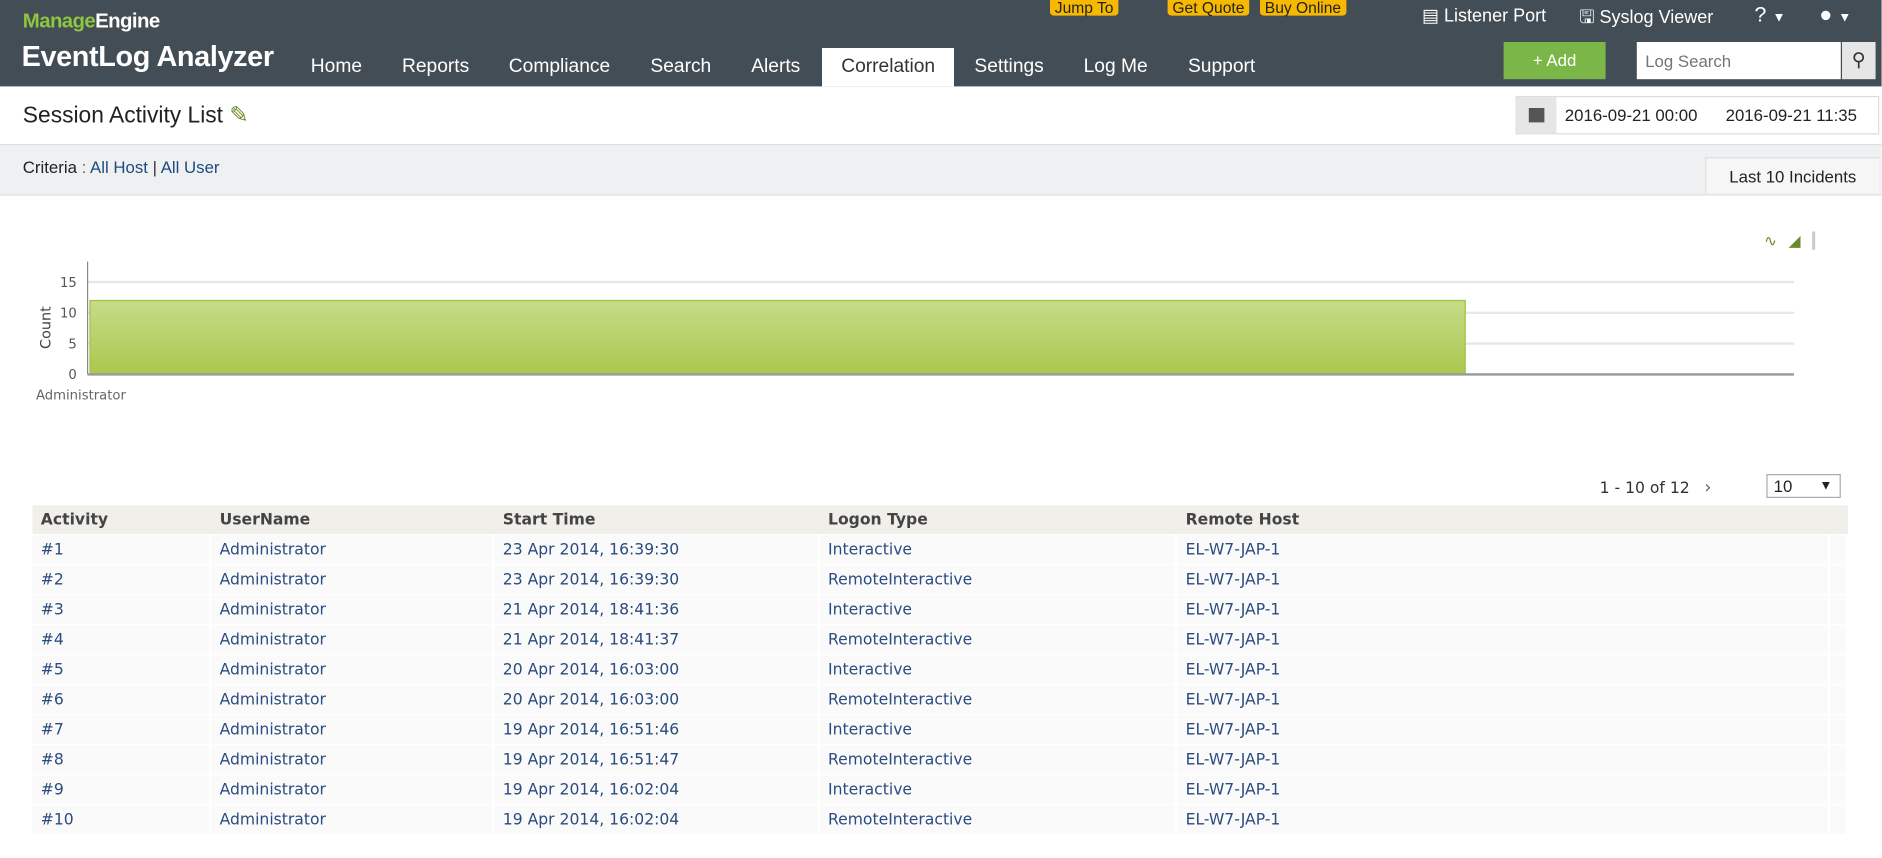 The image size is (1882, 858). I want to click on y-axis-label: Count, so click(46, 327).